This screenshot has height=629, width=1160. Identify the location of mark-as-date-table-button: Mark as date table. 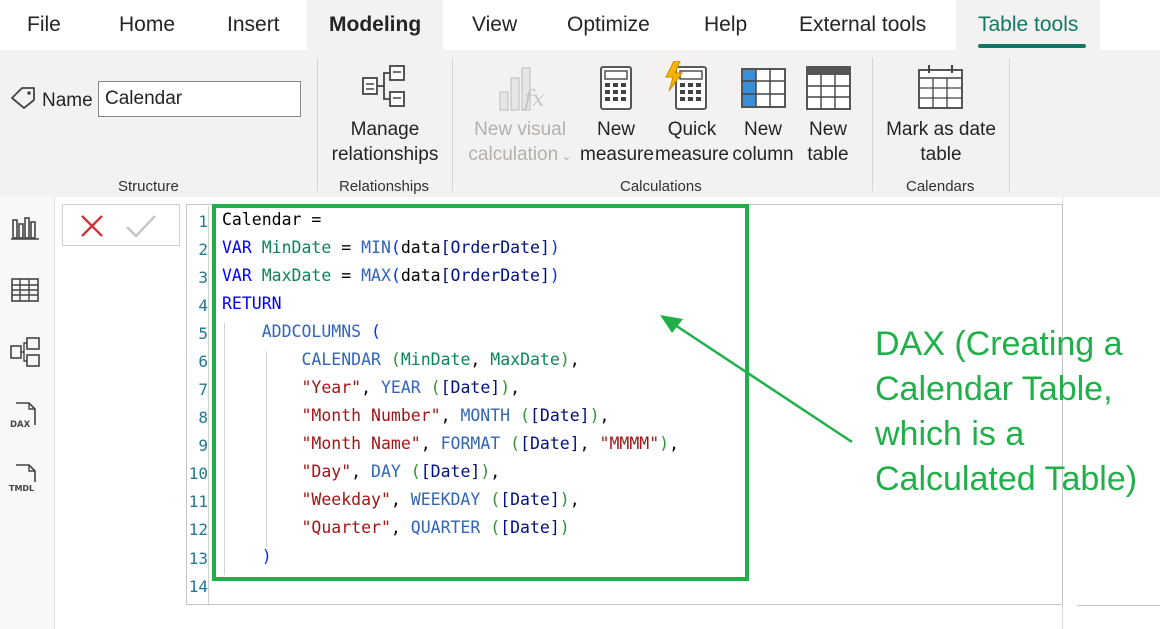
(941, 142).